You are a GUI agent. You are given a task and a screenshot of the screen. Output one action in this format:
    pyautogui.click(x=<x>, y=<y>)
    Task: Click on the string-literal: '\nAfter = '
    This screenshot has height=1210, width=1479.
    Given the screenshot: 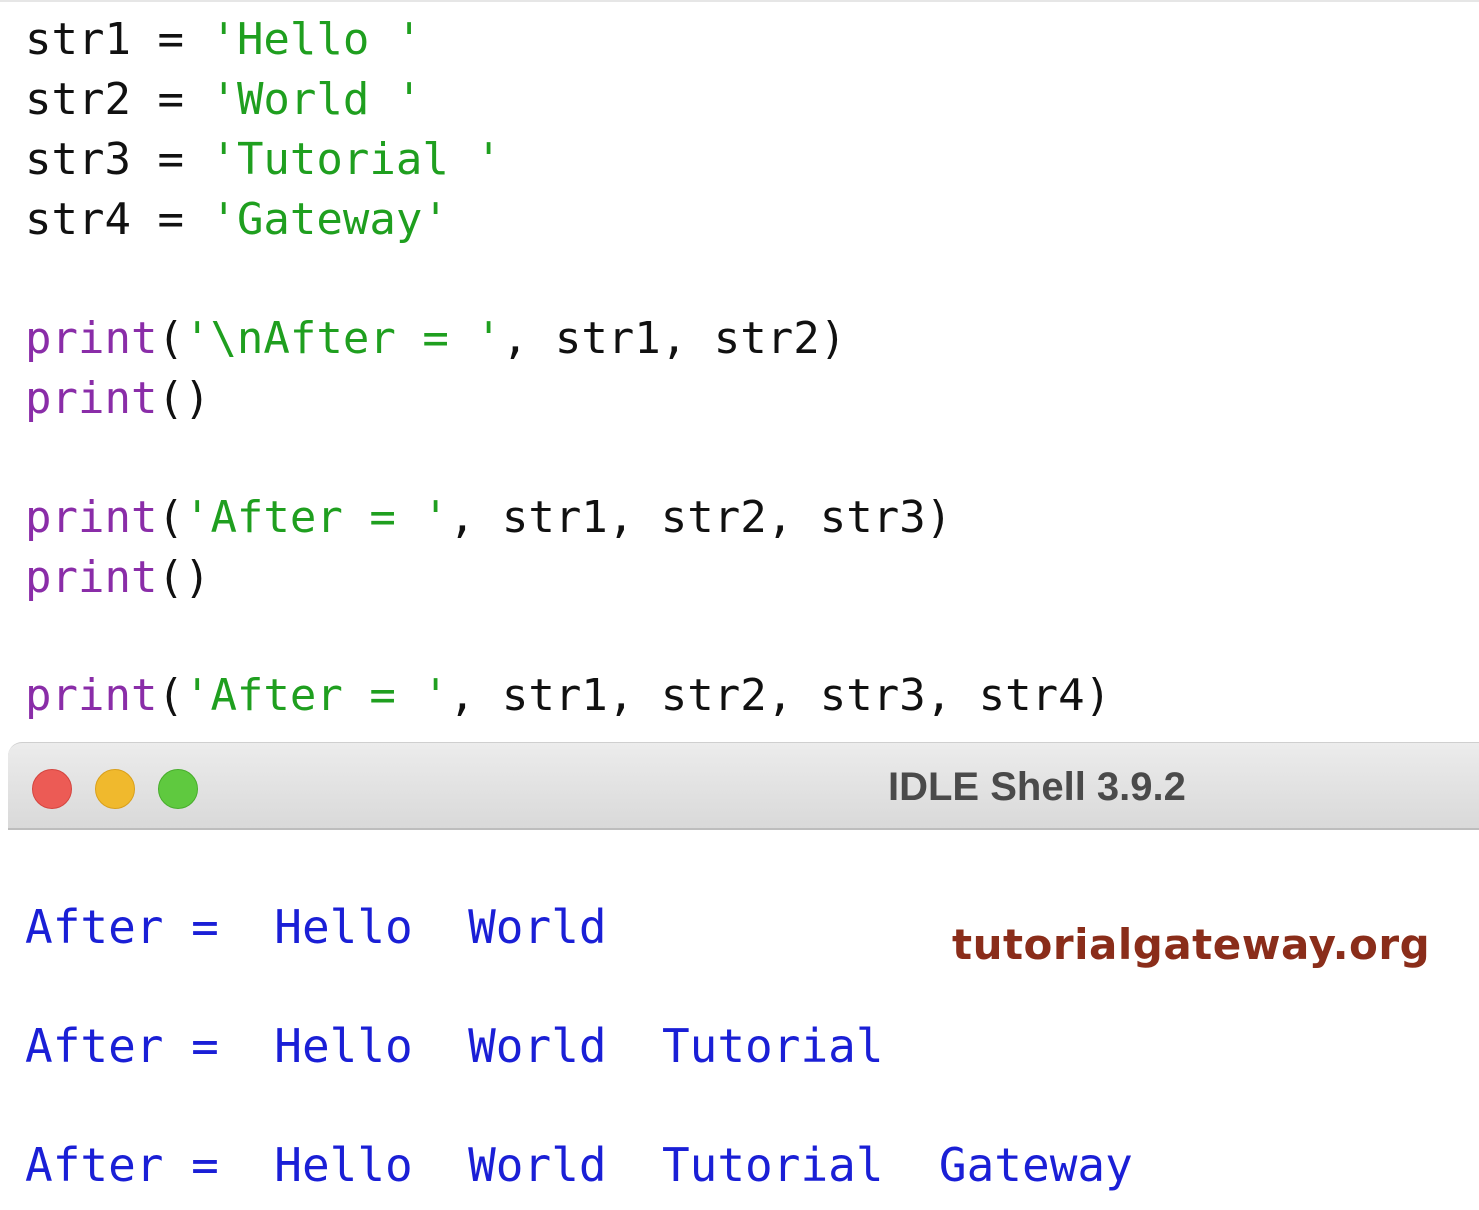 What is the action you would take?
    pyautogui.click(x=342, y=338)
    